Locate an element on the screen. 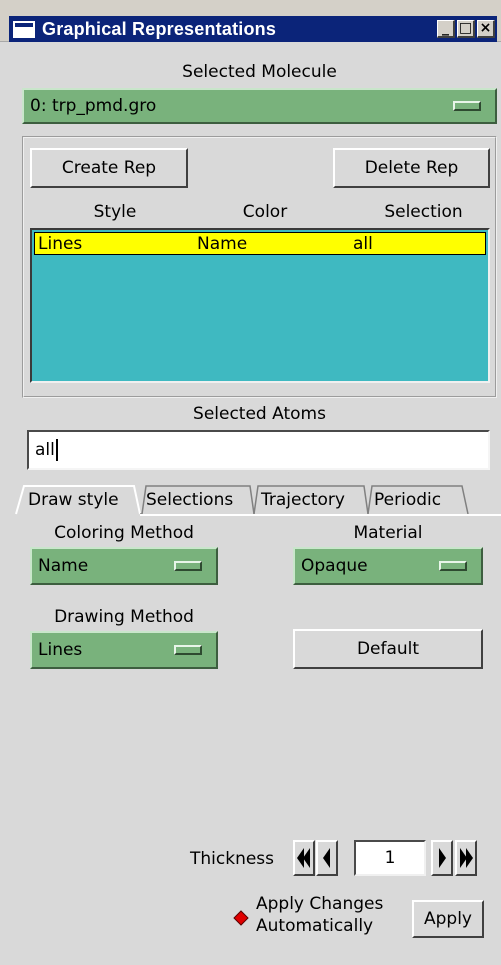 This screenshot has height=965, width=501. representations-list: Lines Name all is located at coordinates (260, 305).